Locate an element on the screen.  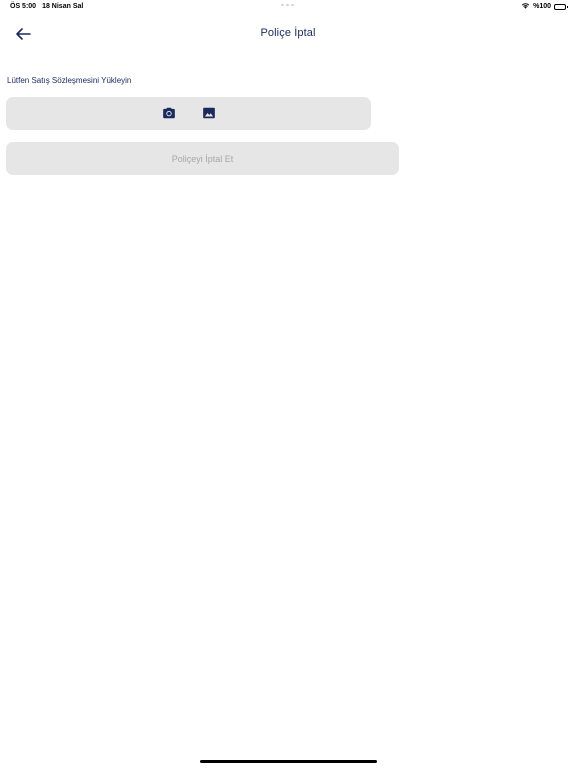
status-bar: ÖS 5:00 18 Nisan Sal %100 is located at coordinates (288, 7).